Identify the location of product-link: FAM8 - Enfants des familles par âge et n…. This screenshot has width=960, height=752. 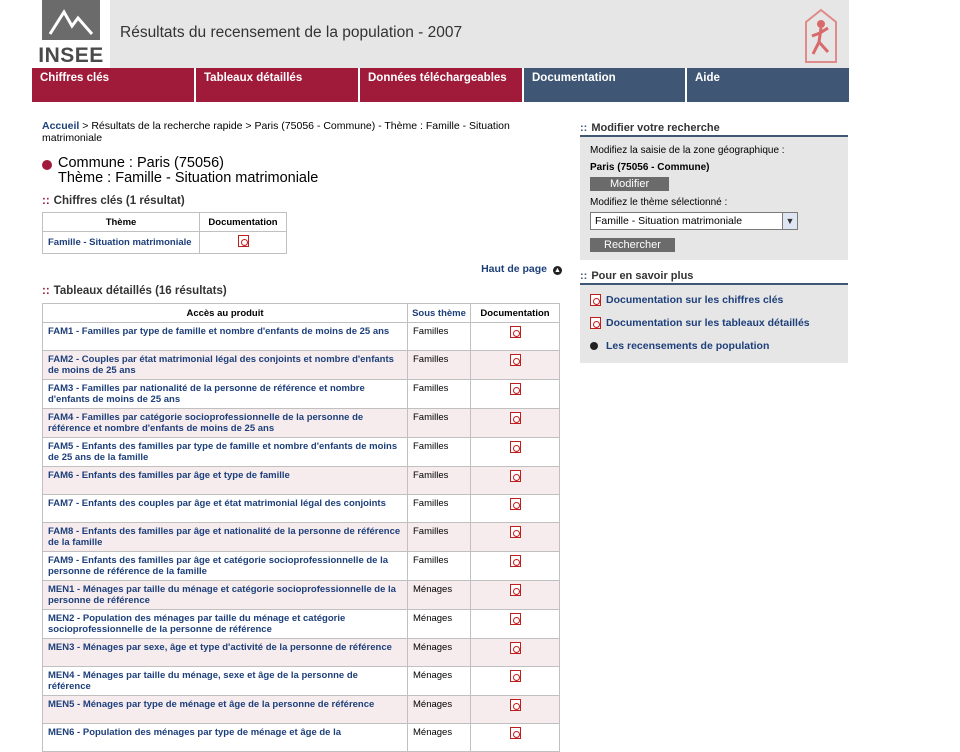
(224, 537).